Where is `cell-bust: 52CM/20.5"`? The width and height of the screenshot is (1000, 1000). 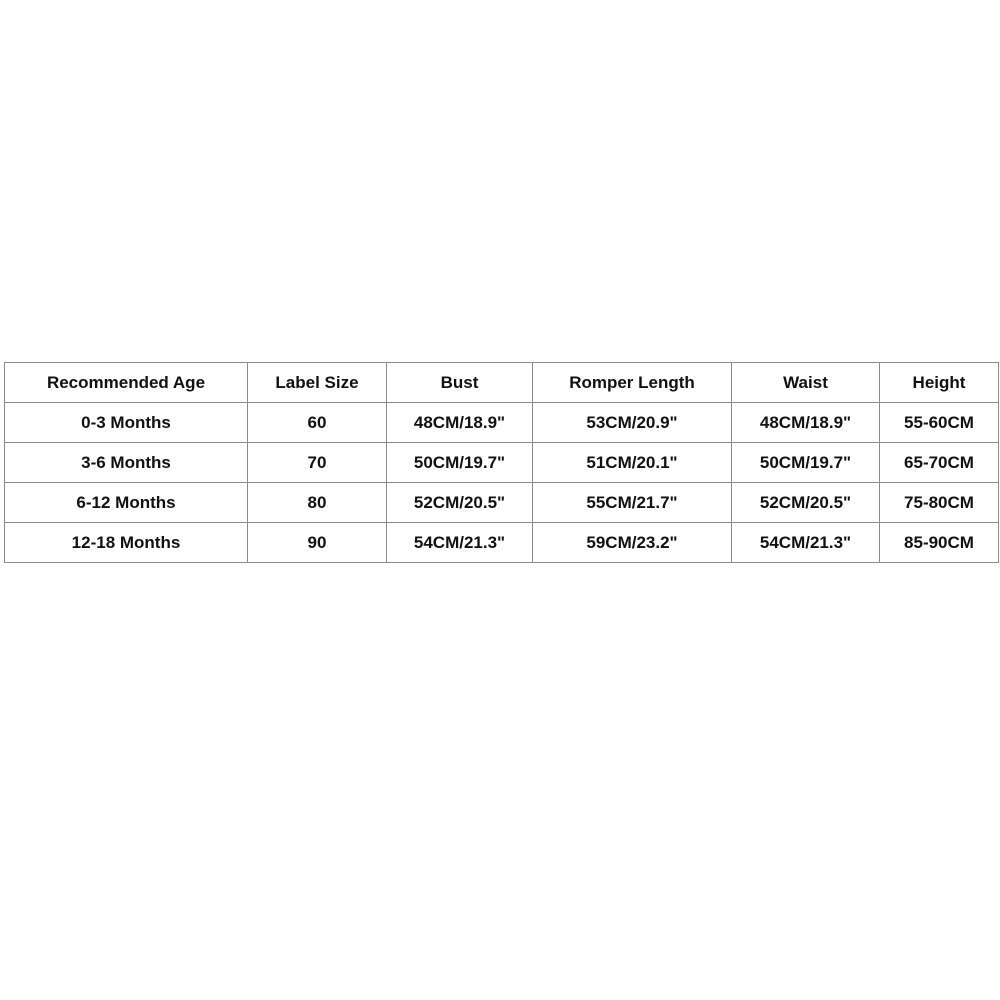
cell-bust: 52CM/20.5" is located at coordinates (459, 502).